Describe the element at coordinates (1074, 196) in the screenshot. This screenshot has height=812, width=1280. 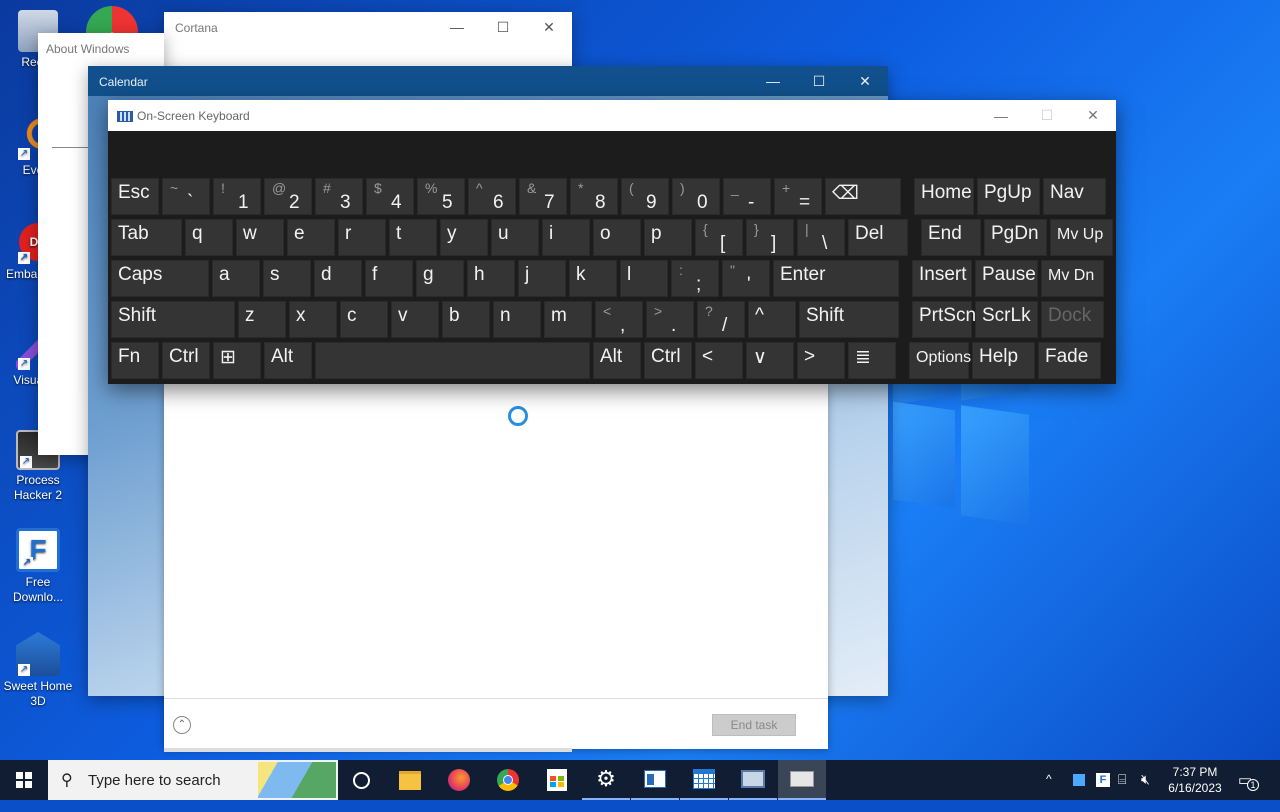
I see `key-nav: Nav` at that location.